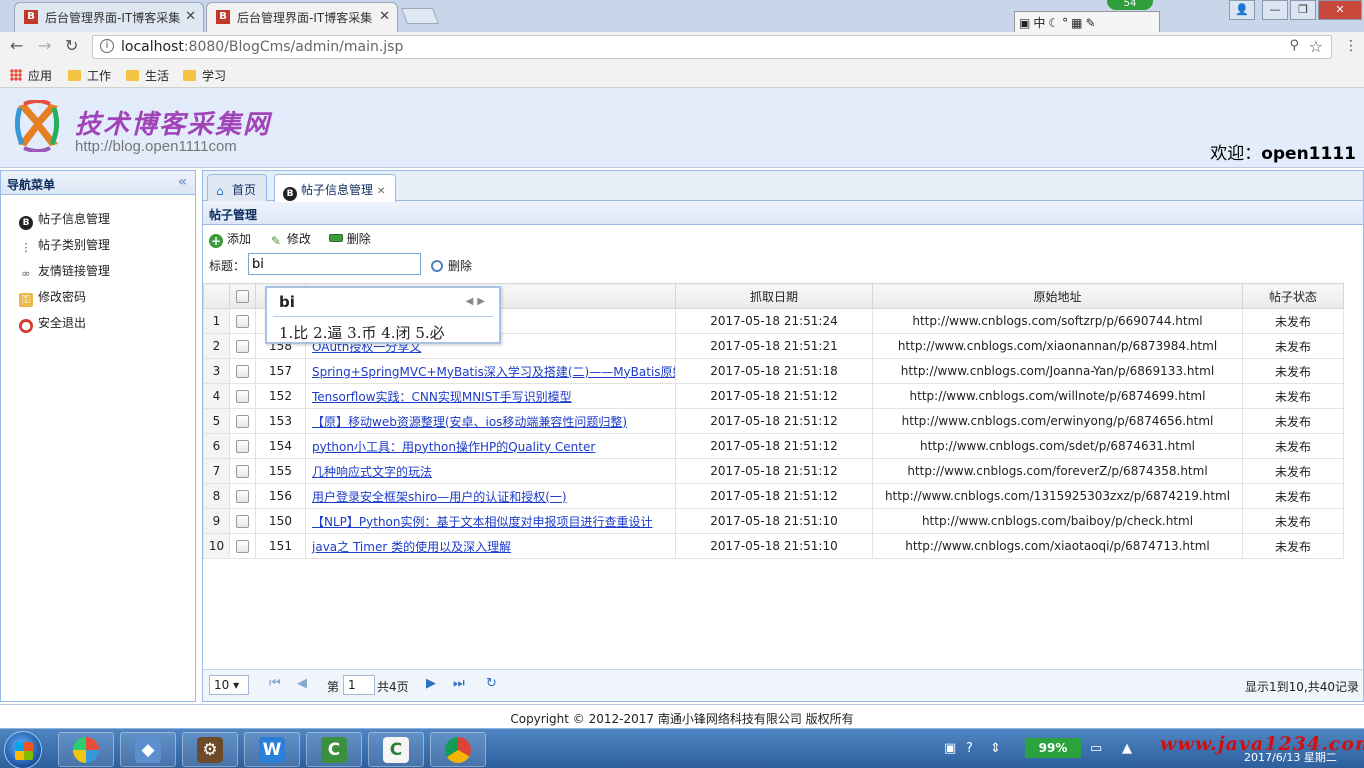 Image resolution: width=1364 pixels, height=768 pixels. I want to click on cell-title-link: 【NLP】Python实例：基于文本相似度对申报项目进行查重设计, so click(490, 521).